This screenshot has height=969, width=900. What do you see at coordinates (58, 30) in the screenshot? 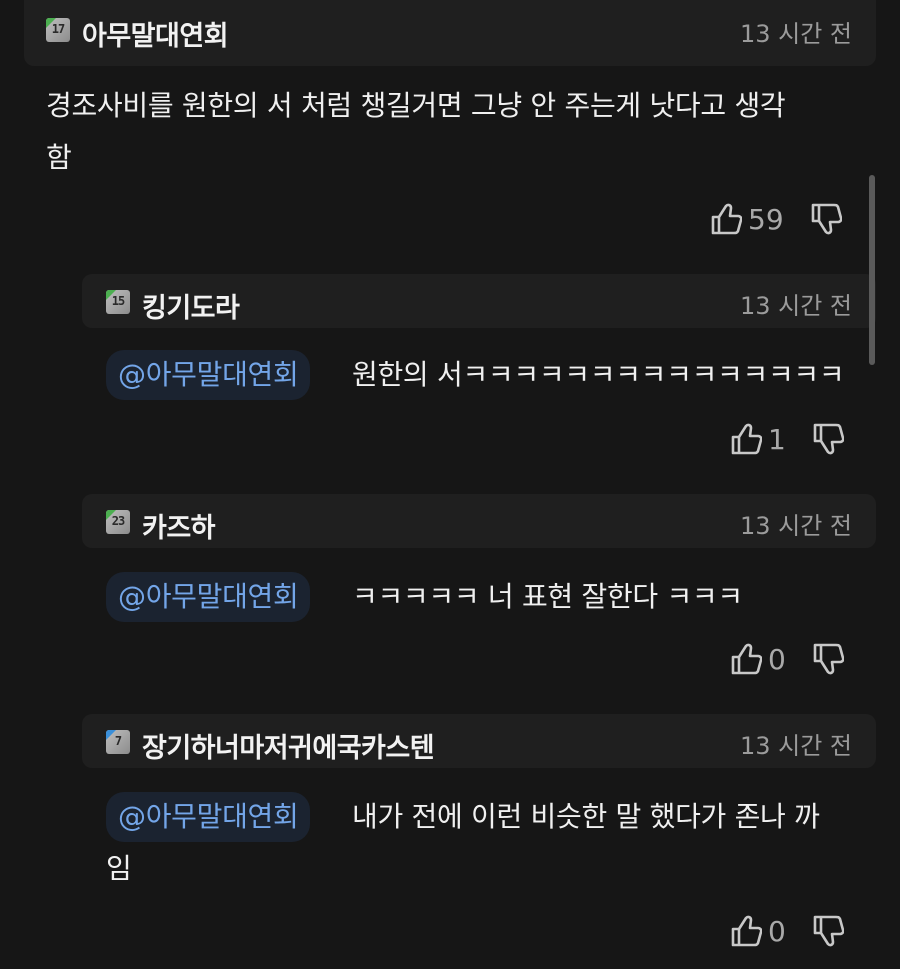
I see `level-badge-icon: 17` at bounding box center [58, 30].